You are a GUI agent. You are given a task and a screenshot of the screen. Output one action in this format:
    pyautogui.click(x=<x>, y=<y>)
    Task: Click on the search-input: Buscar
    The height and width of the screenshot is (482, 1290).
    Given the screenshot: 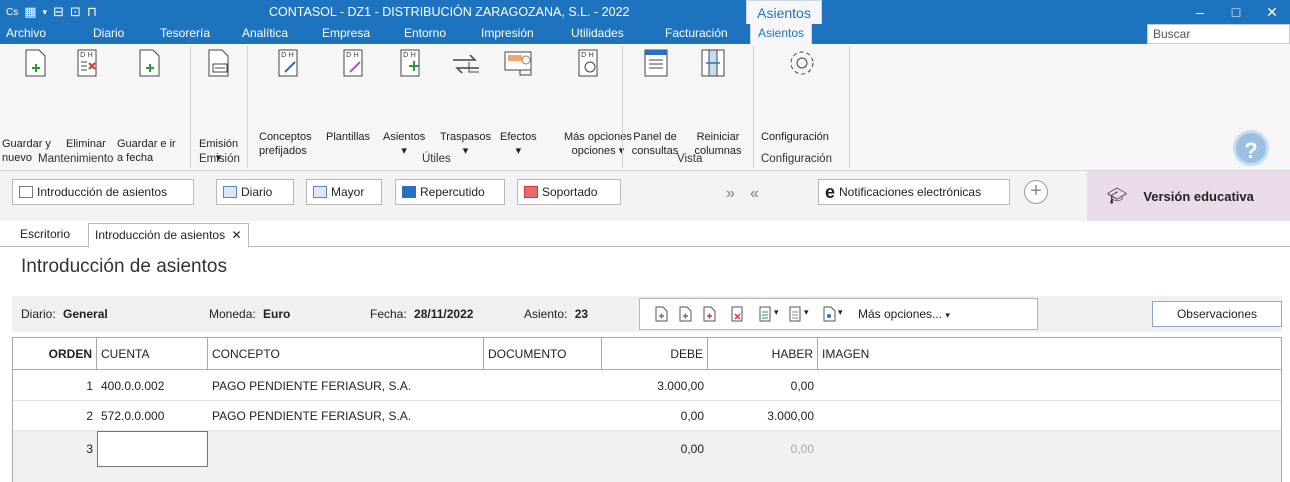 What is the action you would take?
    pyautogui.click(x=1218, y=34)
    